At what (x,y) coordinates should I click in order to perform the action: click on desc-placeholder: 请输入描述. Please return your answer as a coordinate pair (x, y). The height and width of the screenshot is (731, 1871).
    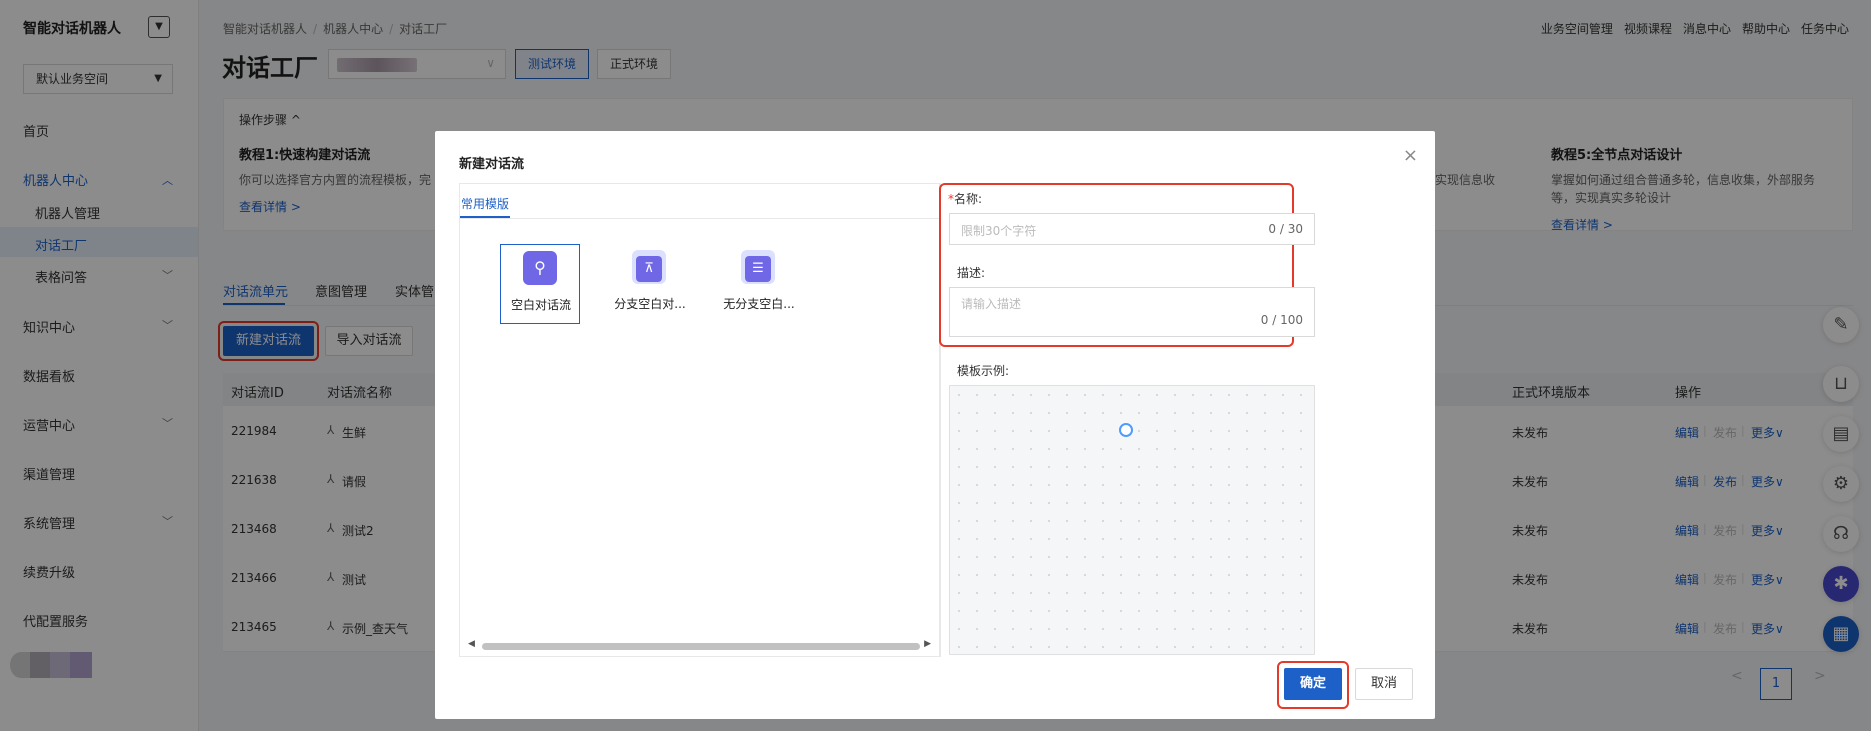
    Looking at the image, I should click on (991, 304).